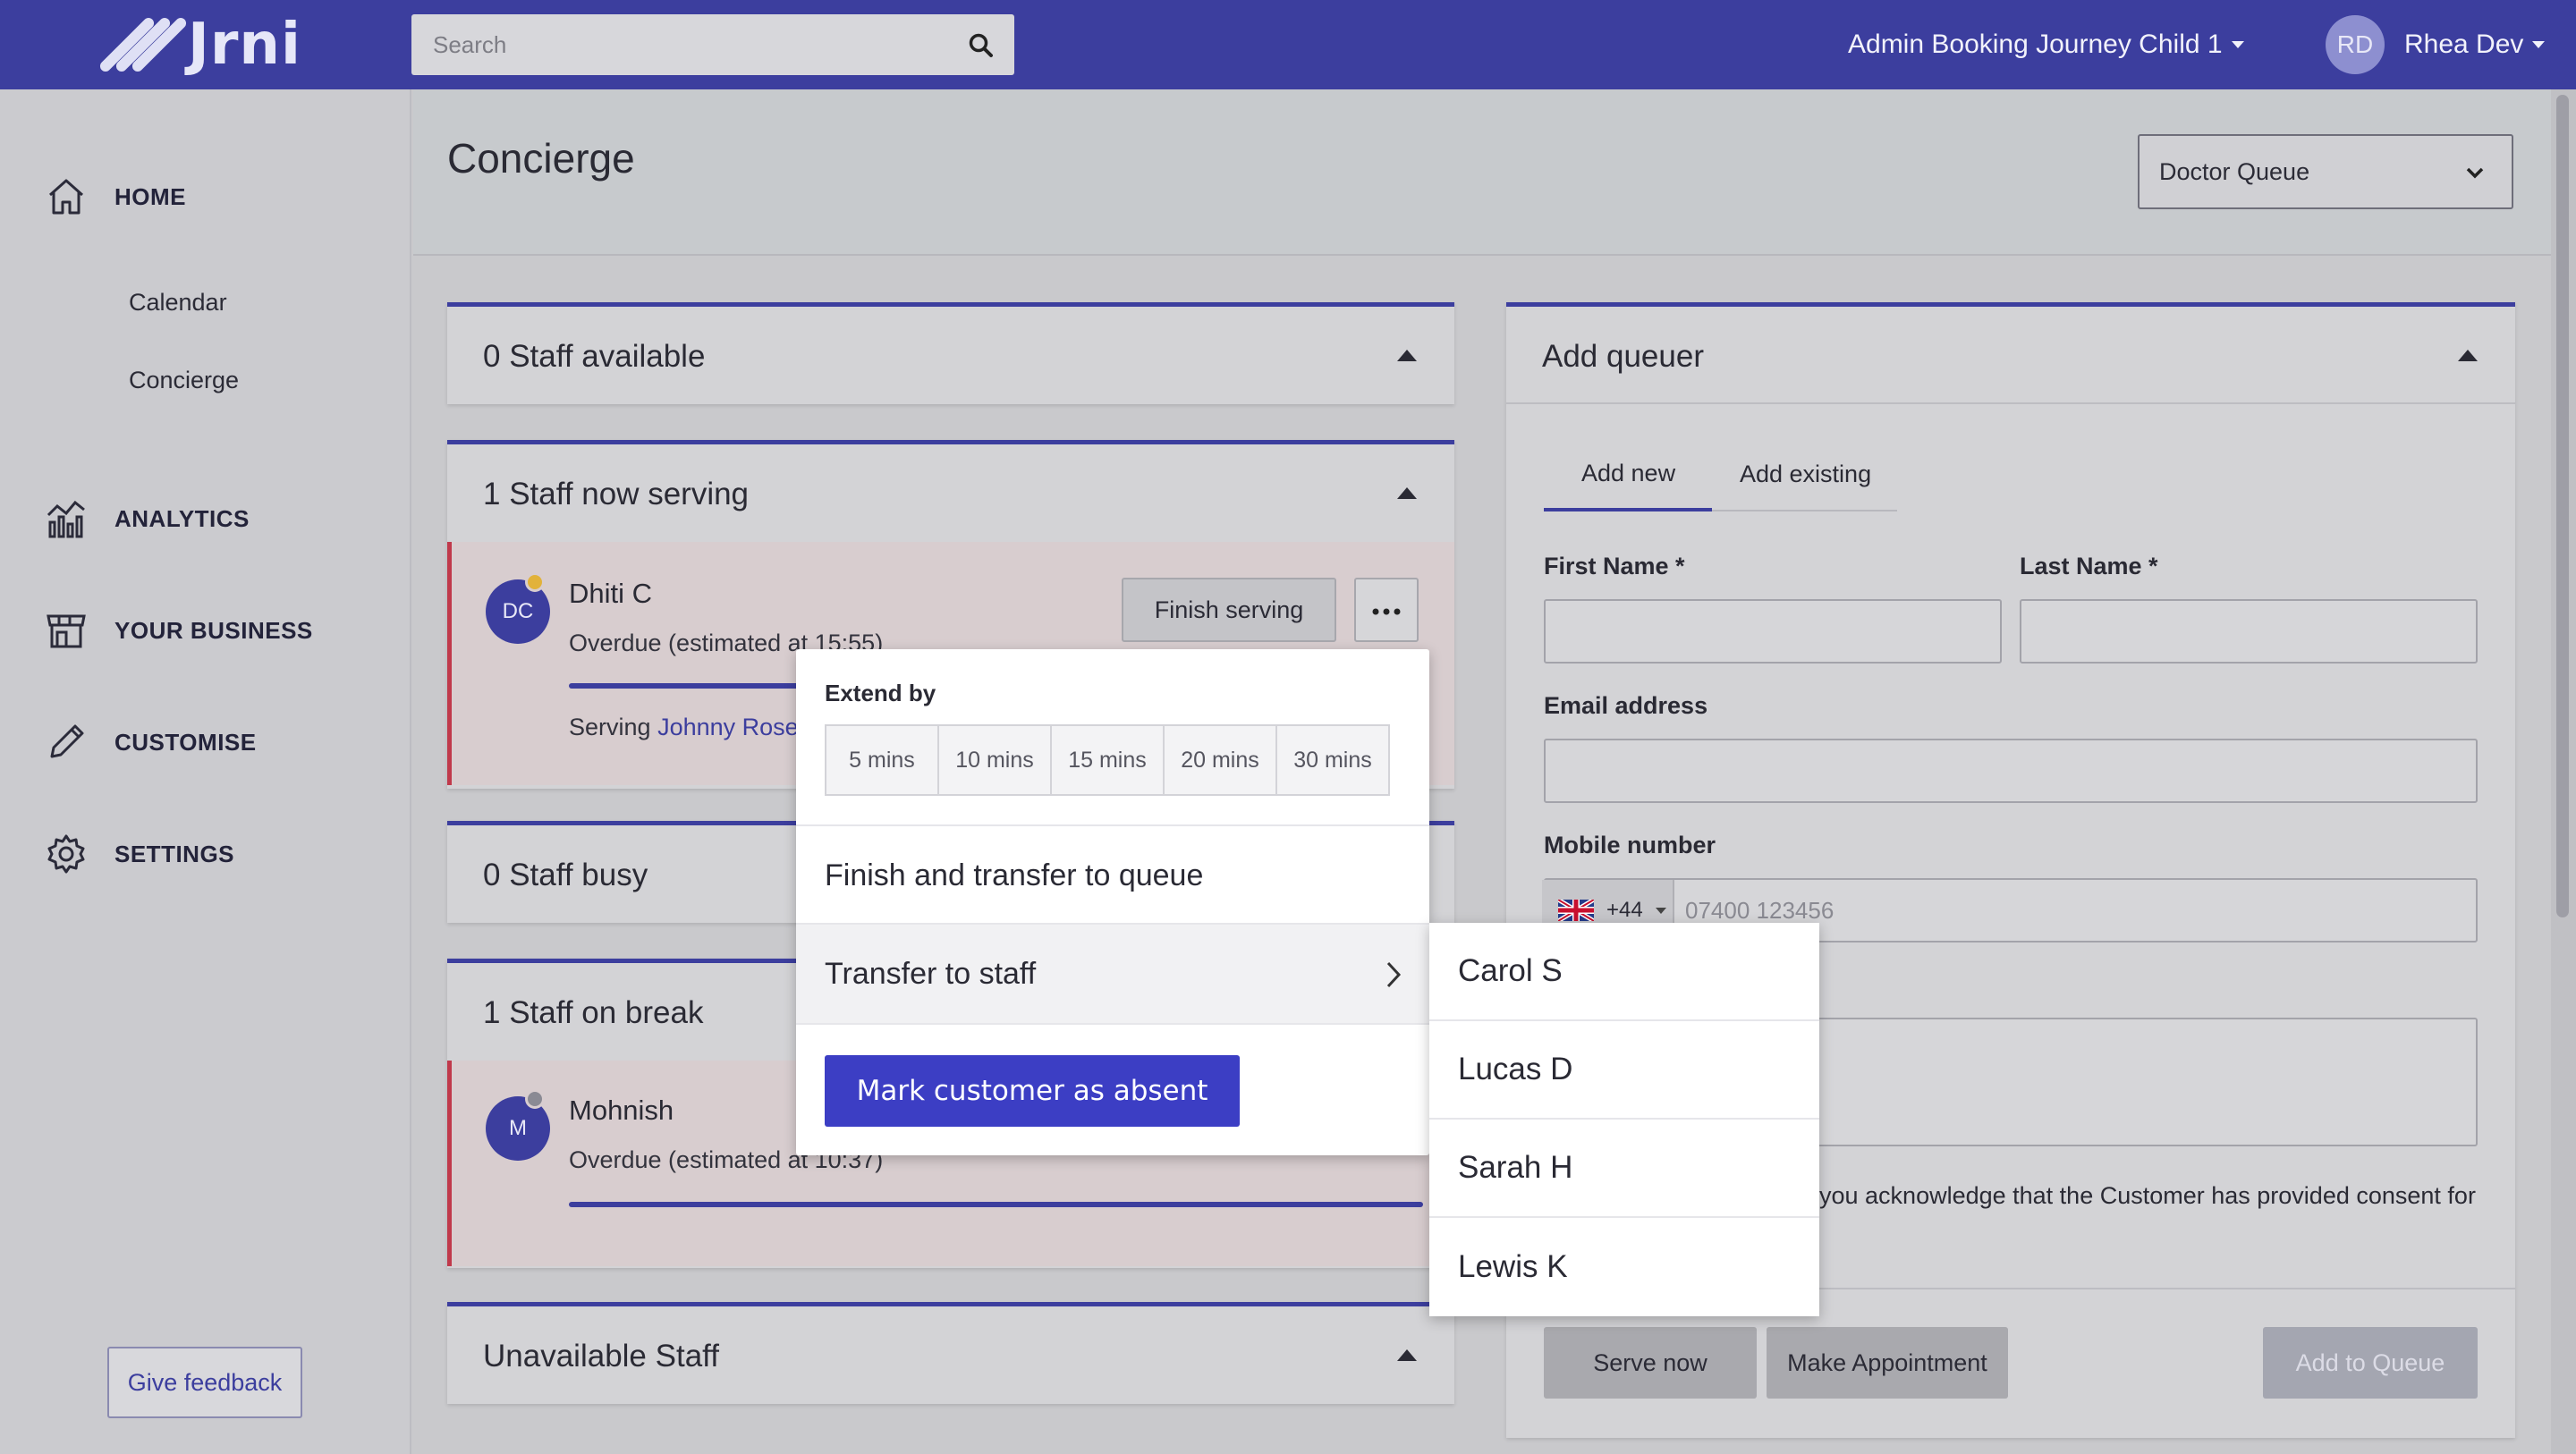 This screenshot has height=1454, width=2576. Describe the element at coordinates (1624, 1070) in the screenshot. I see `staff-option: Lucas D` at that location.